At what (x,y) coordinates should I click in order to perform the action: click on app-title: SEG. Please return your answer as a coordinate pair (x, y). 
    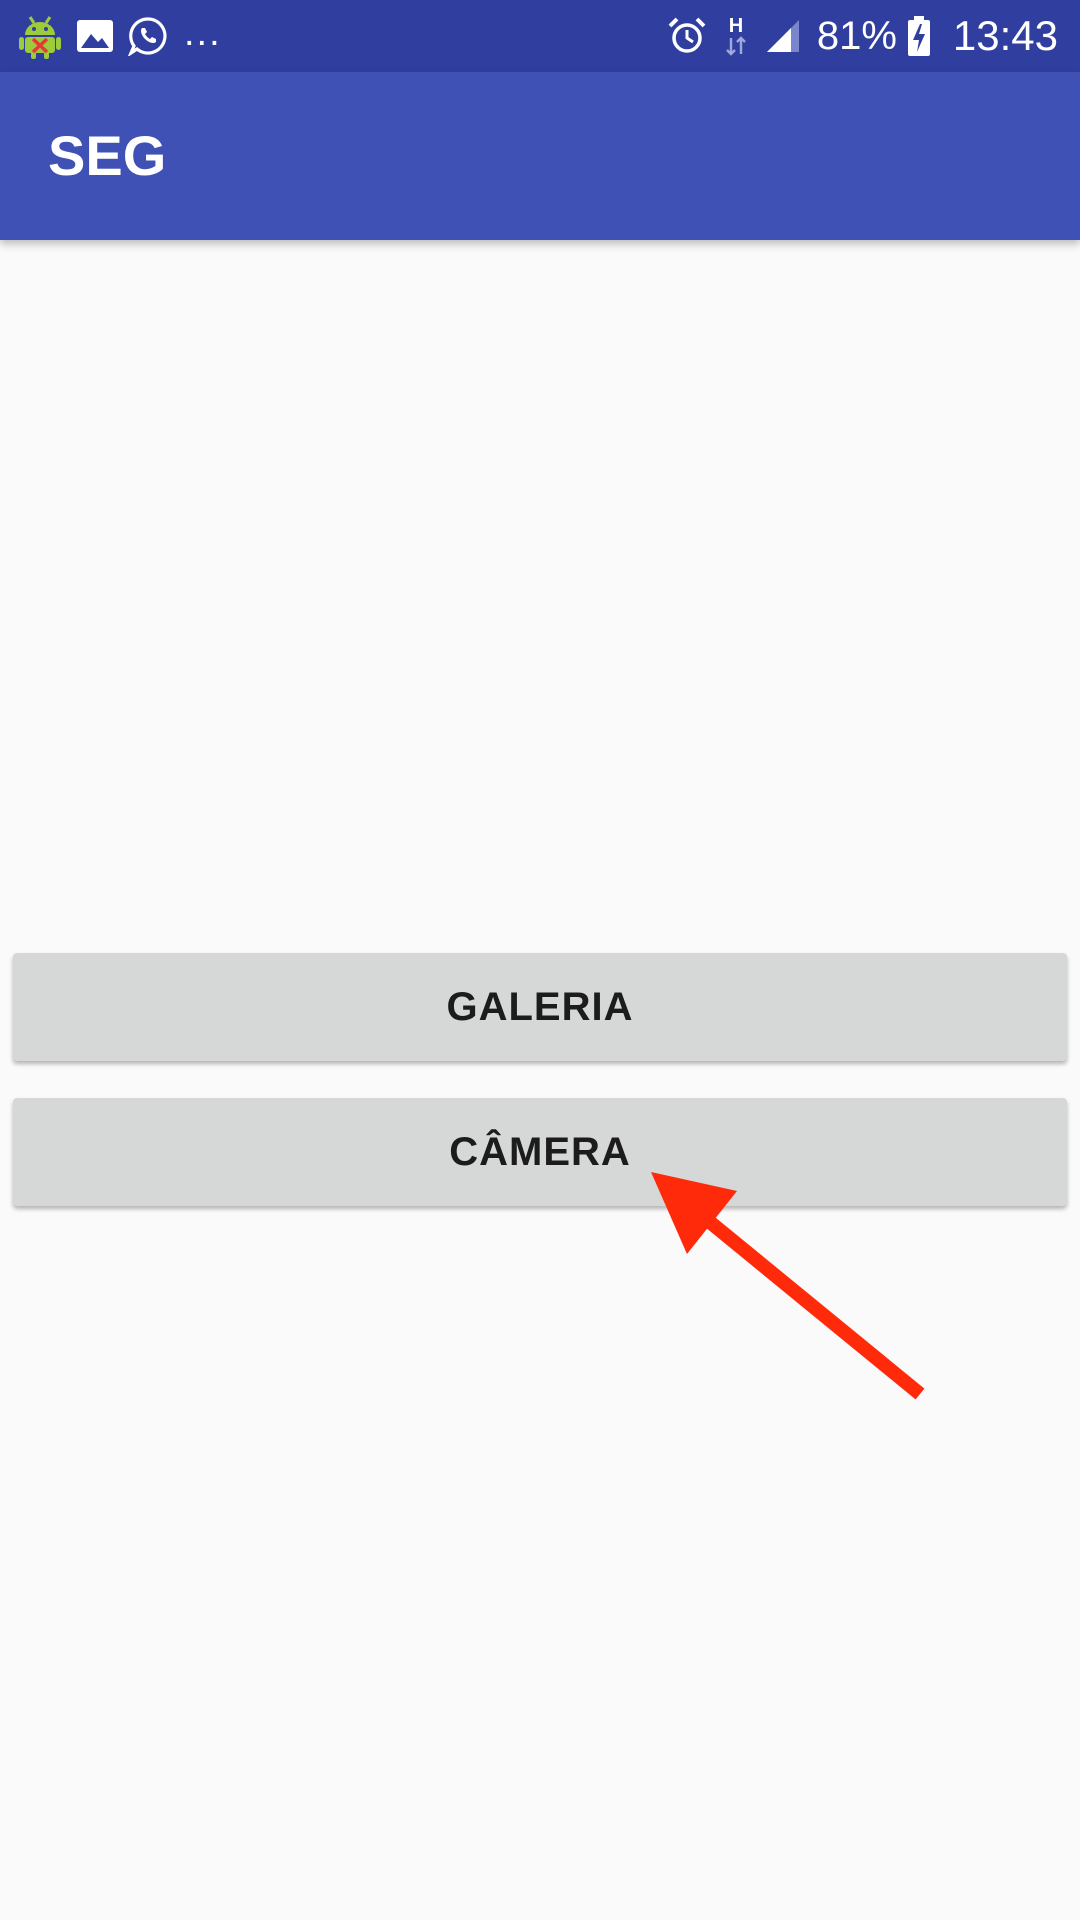
    Looking at the image, I should click on (107, 155).